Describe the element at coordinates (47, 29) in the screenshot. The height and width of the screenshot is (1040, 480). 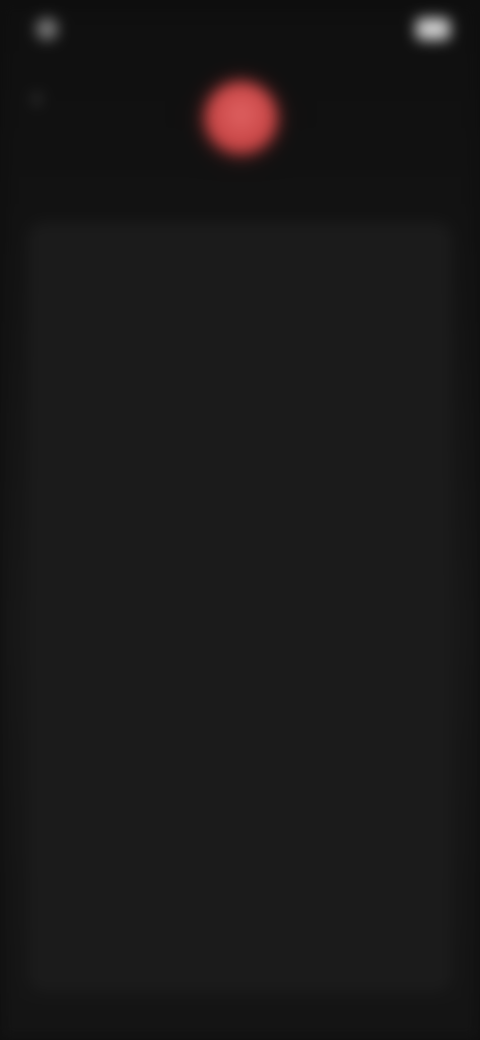
I see `status-app-icon` at that location.